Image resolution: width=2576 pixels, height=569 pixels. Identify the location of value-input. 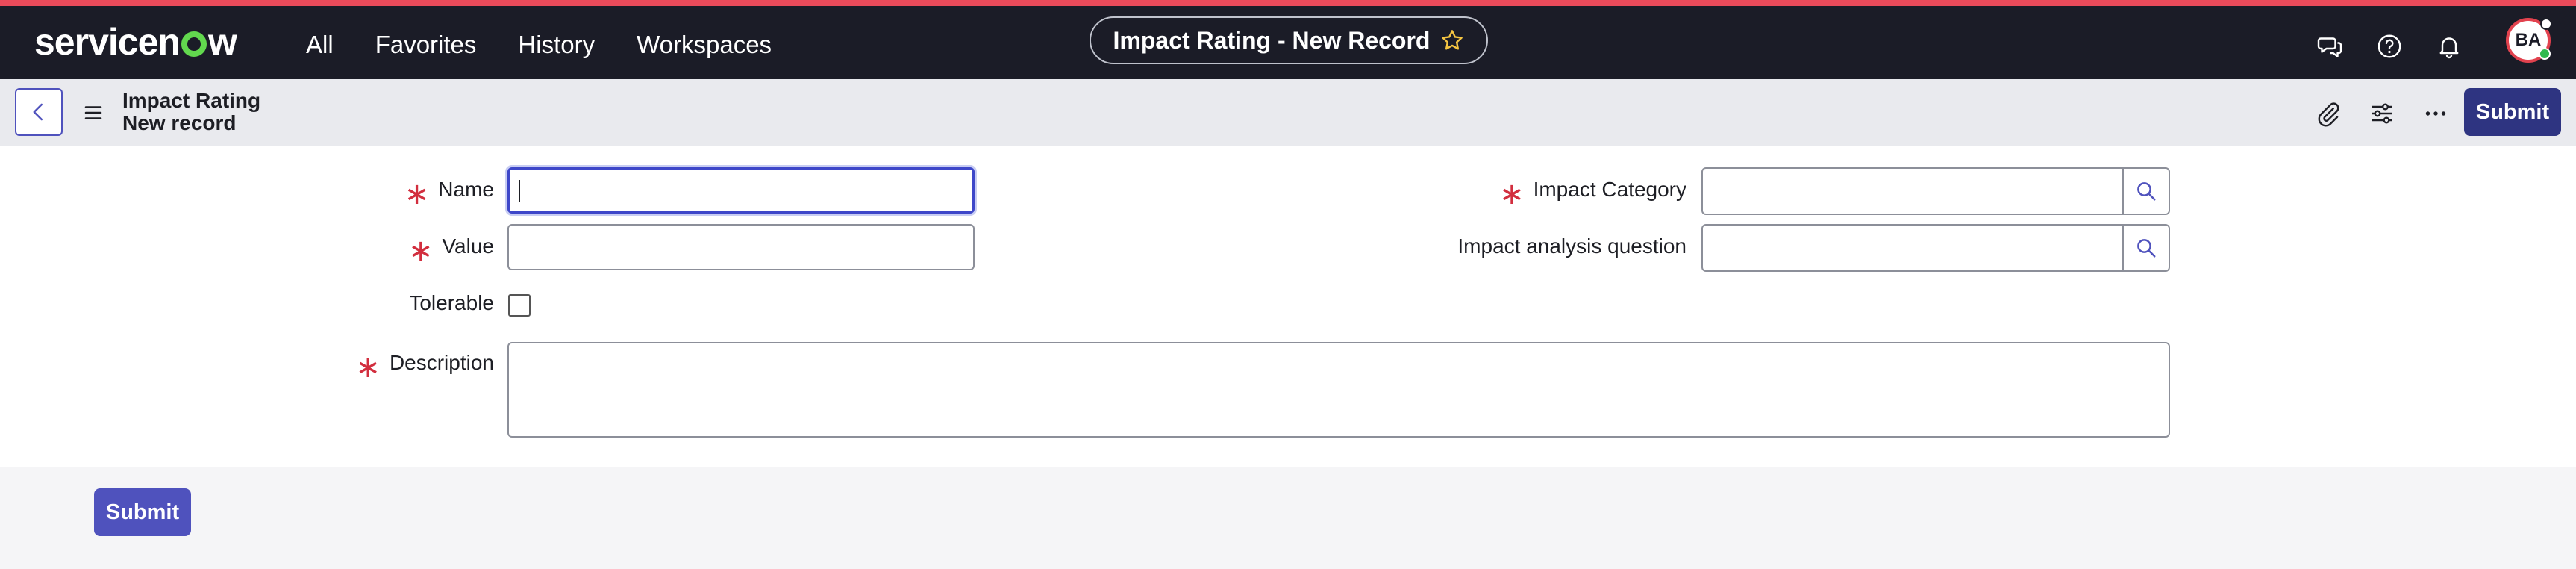
(741, 247).